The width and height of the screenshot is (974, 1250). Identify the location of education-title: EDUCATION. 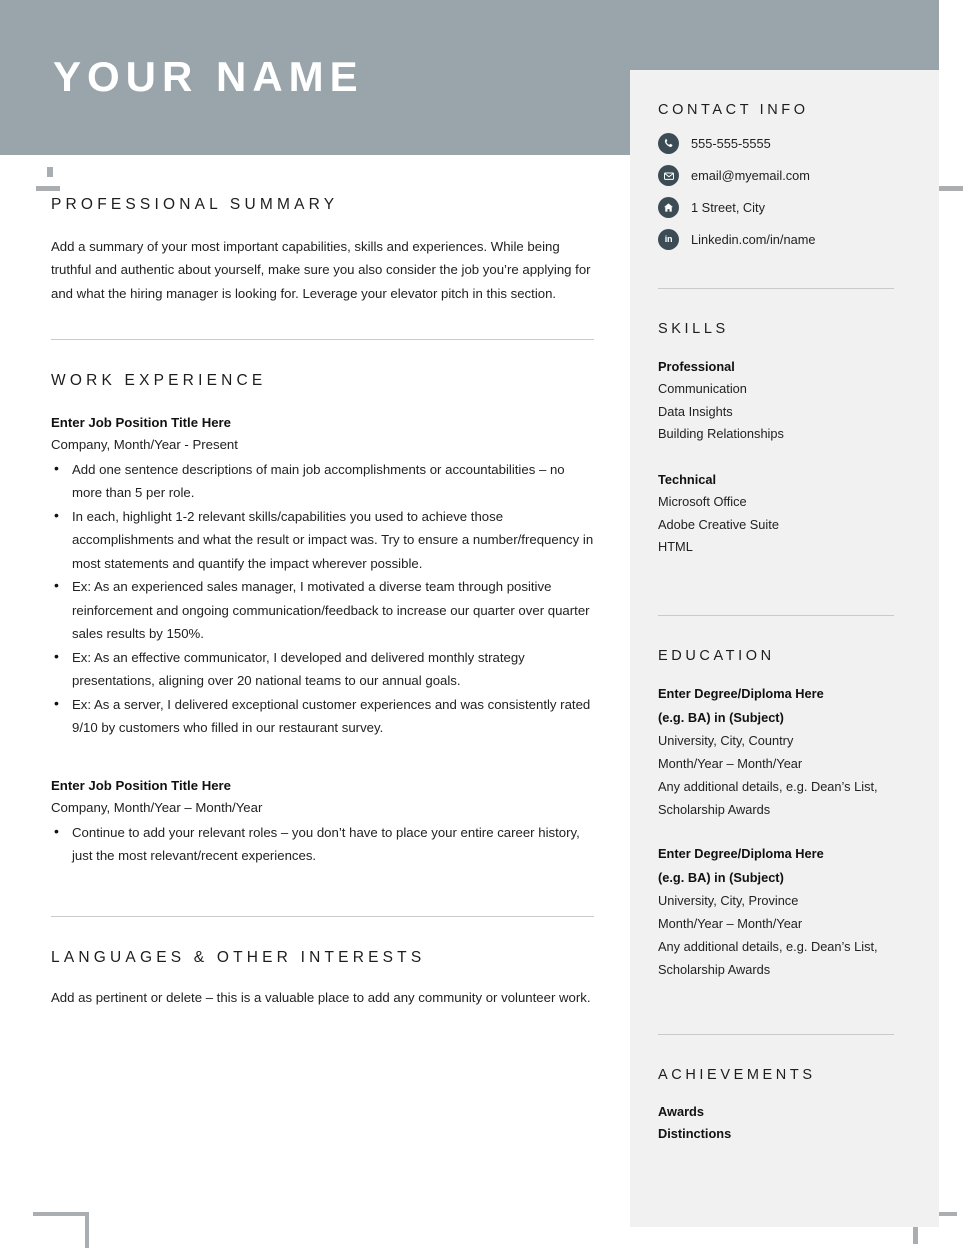
(716, 655).